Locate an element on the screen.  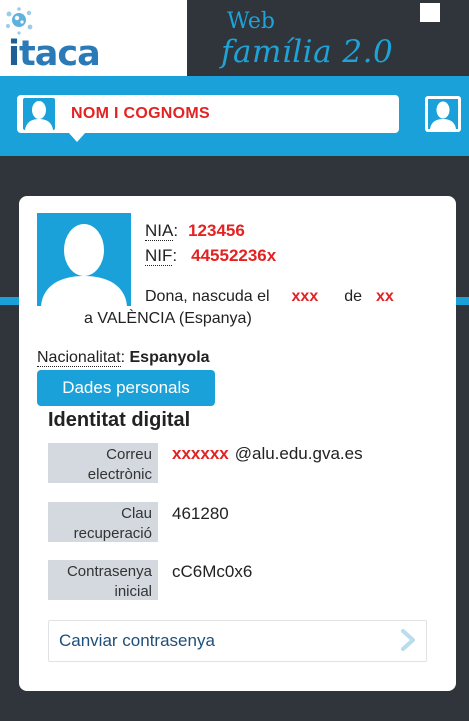
birthplace: a VALÈNCIA (Espanya) is located at coordinates (168, 318).